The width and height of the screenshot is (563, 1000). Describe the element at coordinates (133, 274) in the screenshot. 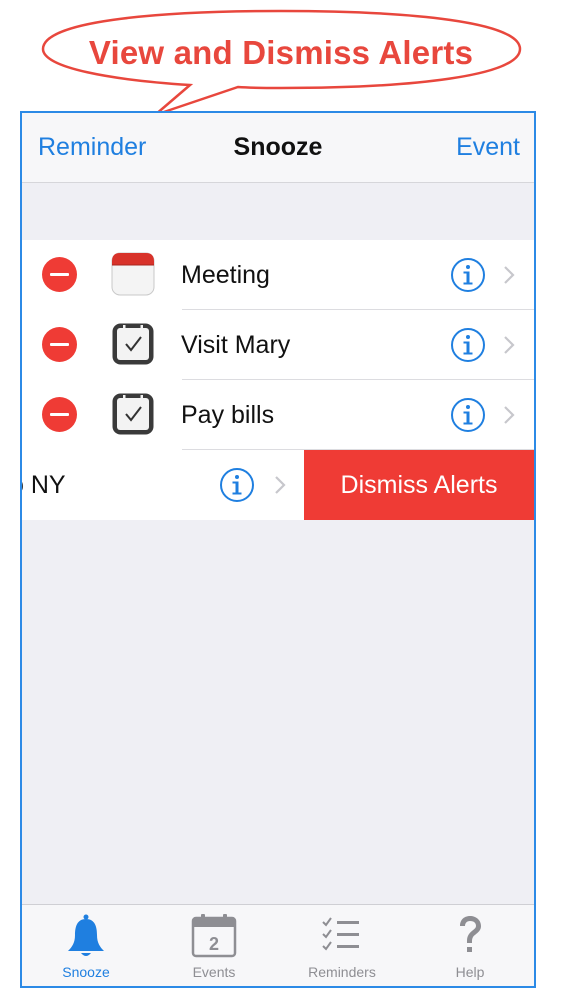

I see `calendar-icon` at that location.